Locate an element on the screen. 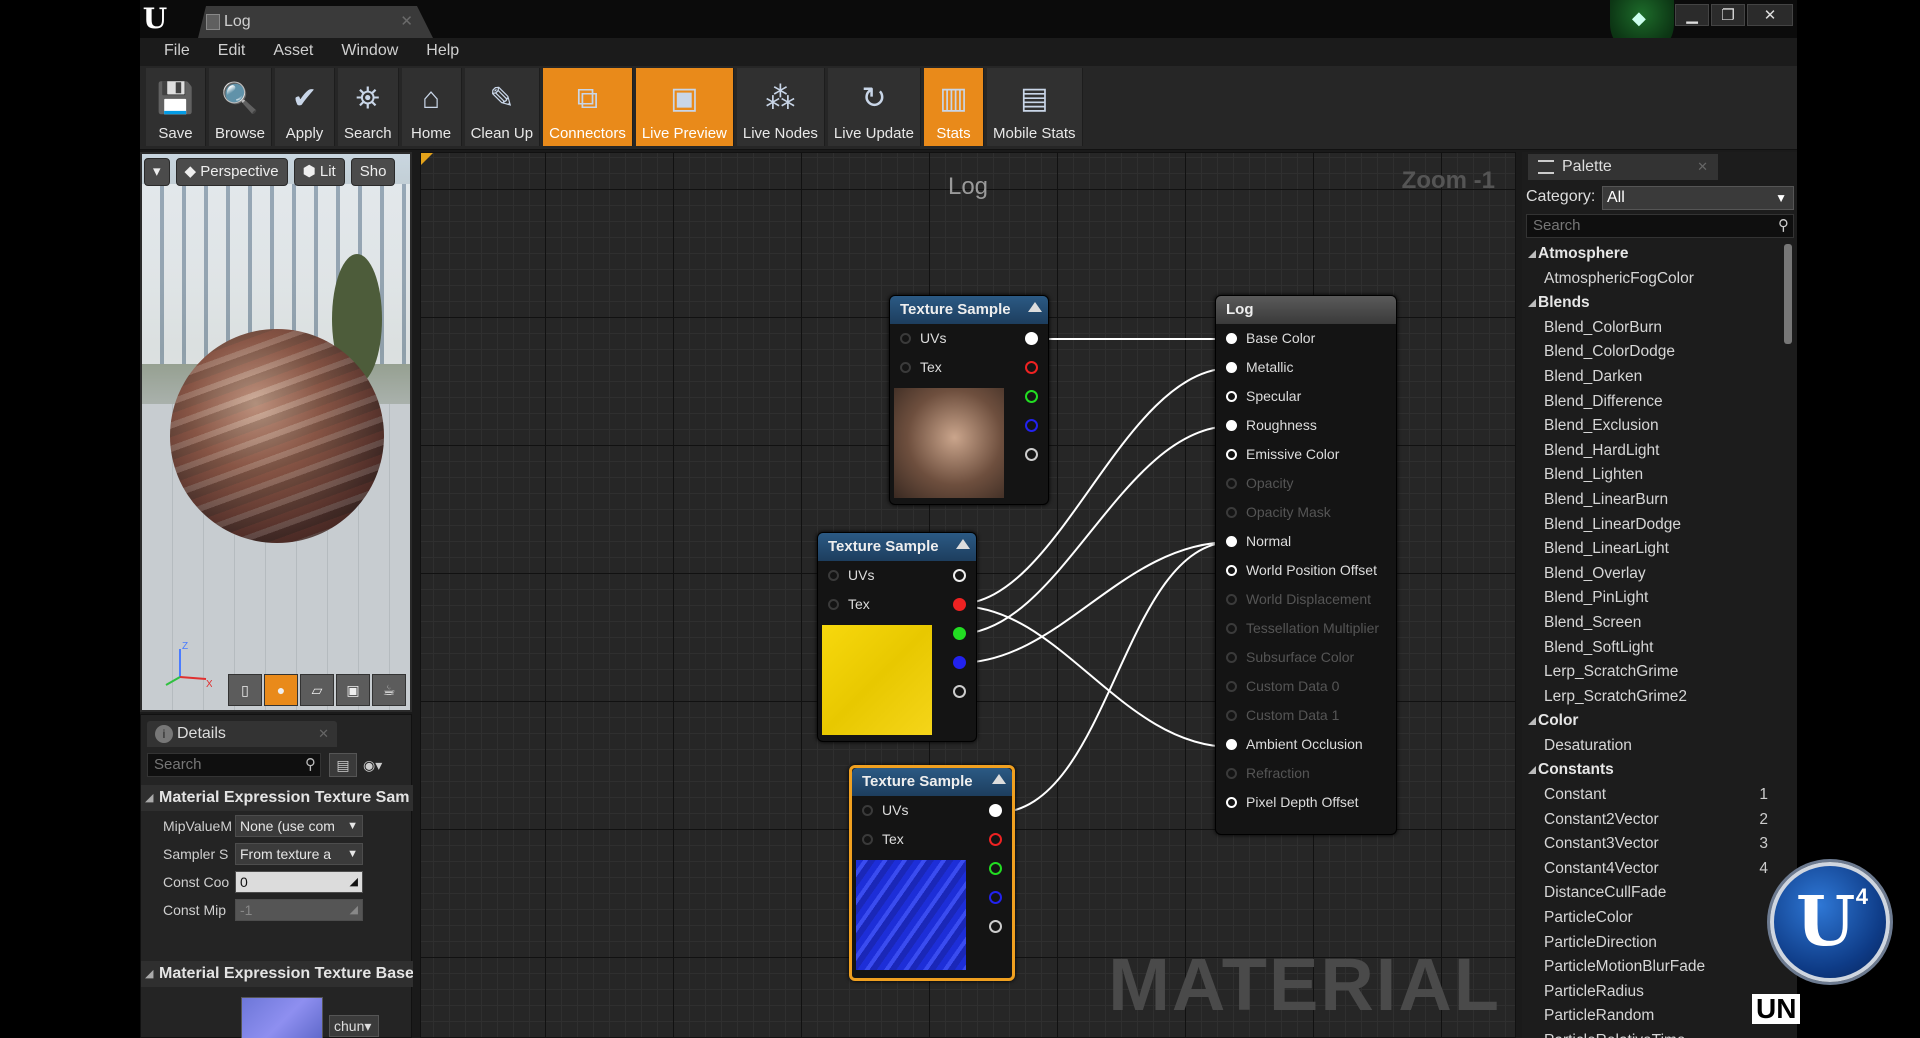 The height and width of the screenshot is (1038, 1920). toolbar-live-preview-button: ▣ Live Preview is located at coordinates (684, 107).